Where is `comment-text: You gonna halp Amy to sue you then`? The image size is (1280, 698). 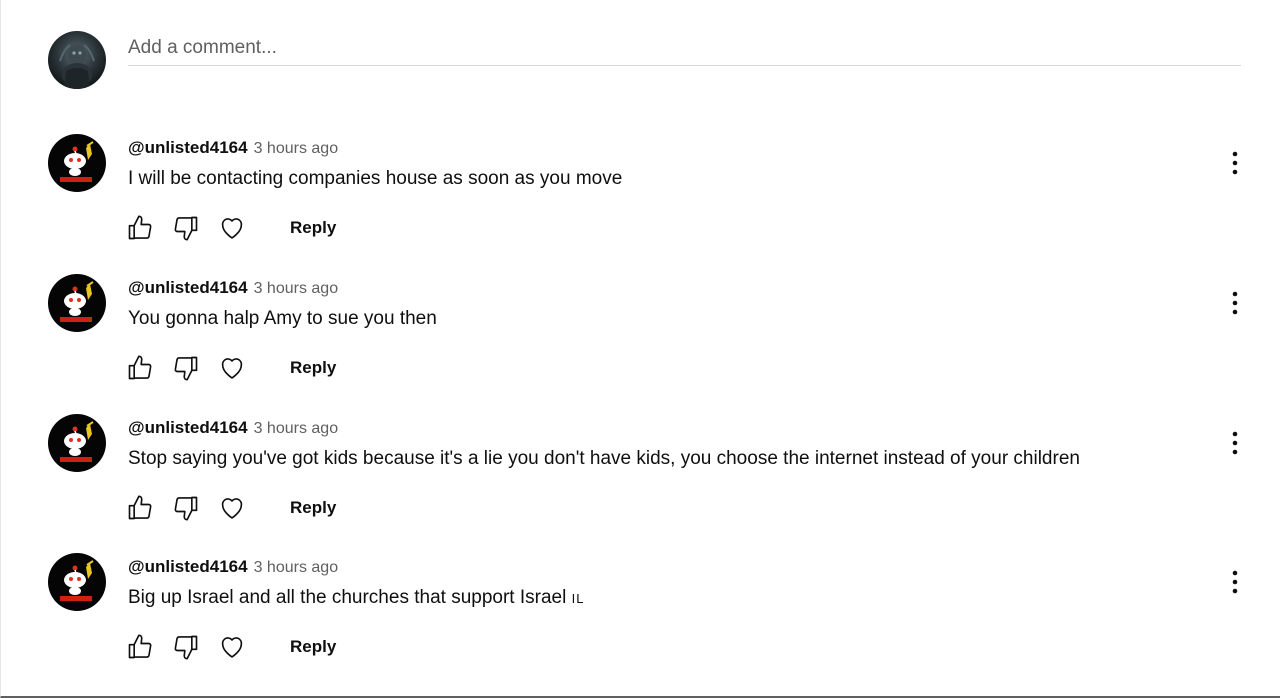 comment-text: You gonna halp Amy to sue you then is located at coordinates (282, 319).